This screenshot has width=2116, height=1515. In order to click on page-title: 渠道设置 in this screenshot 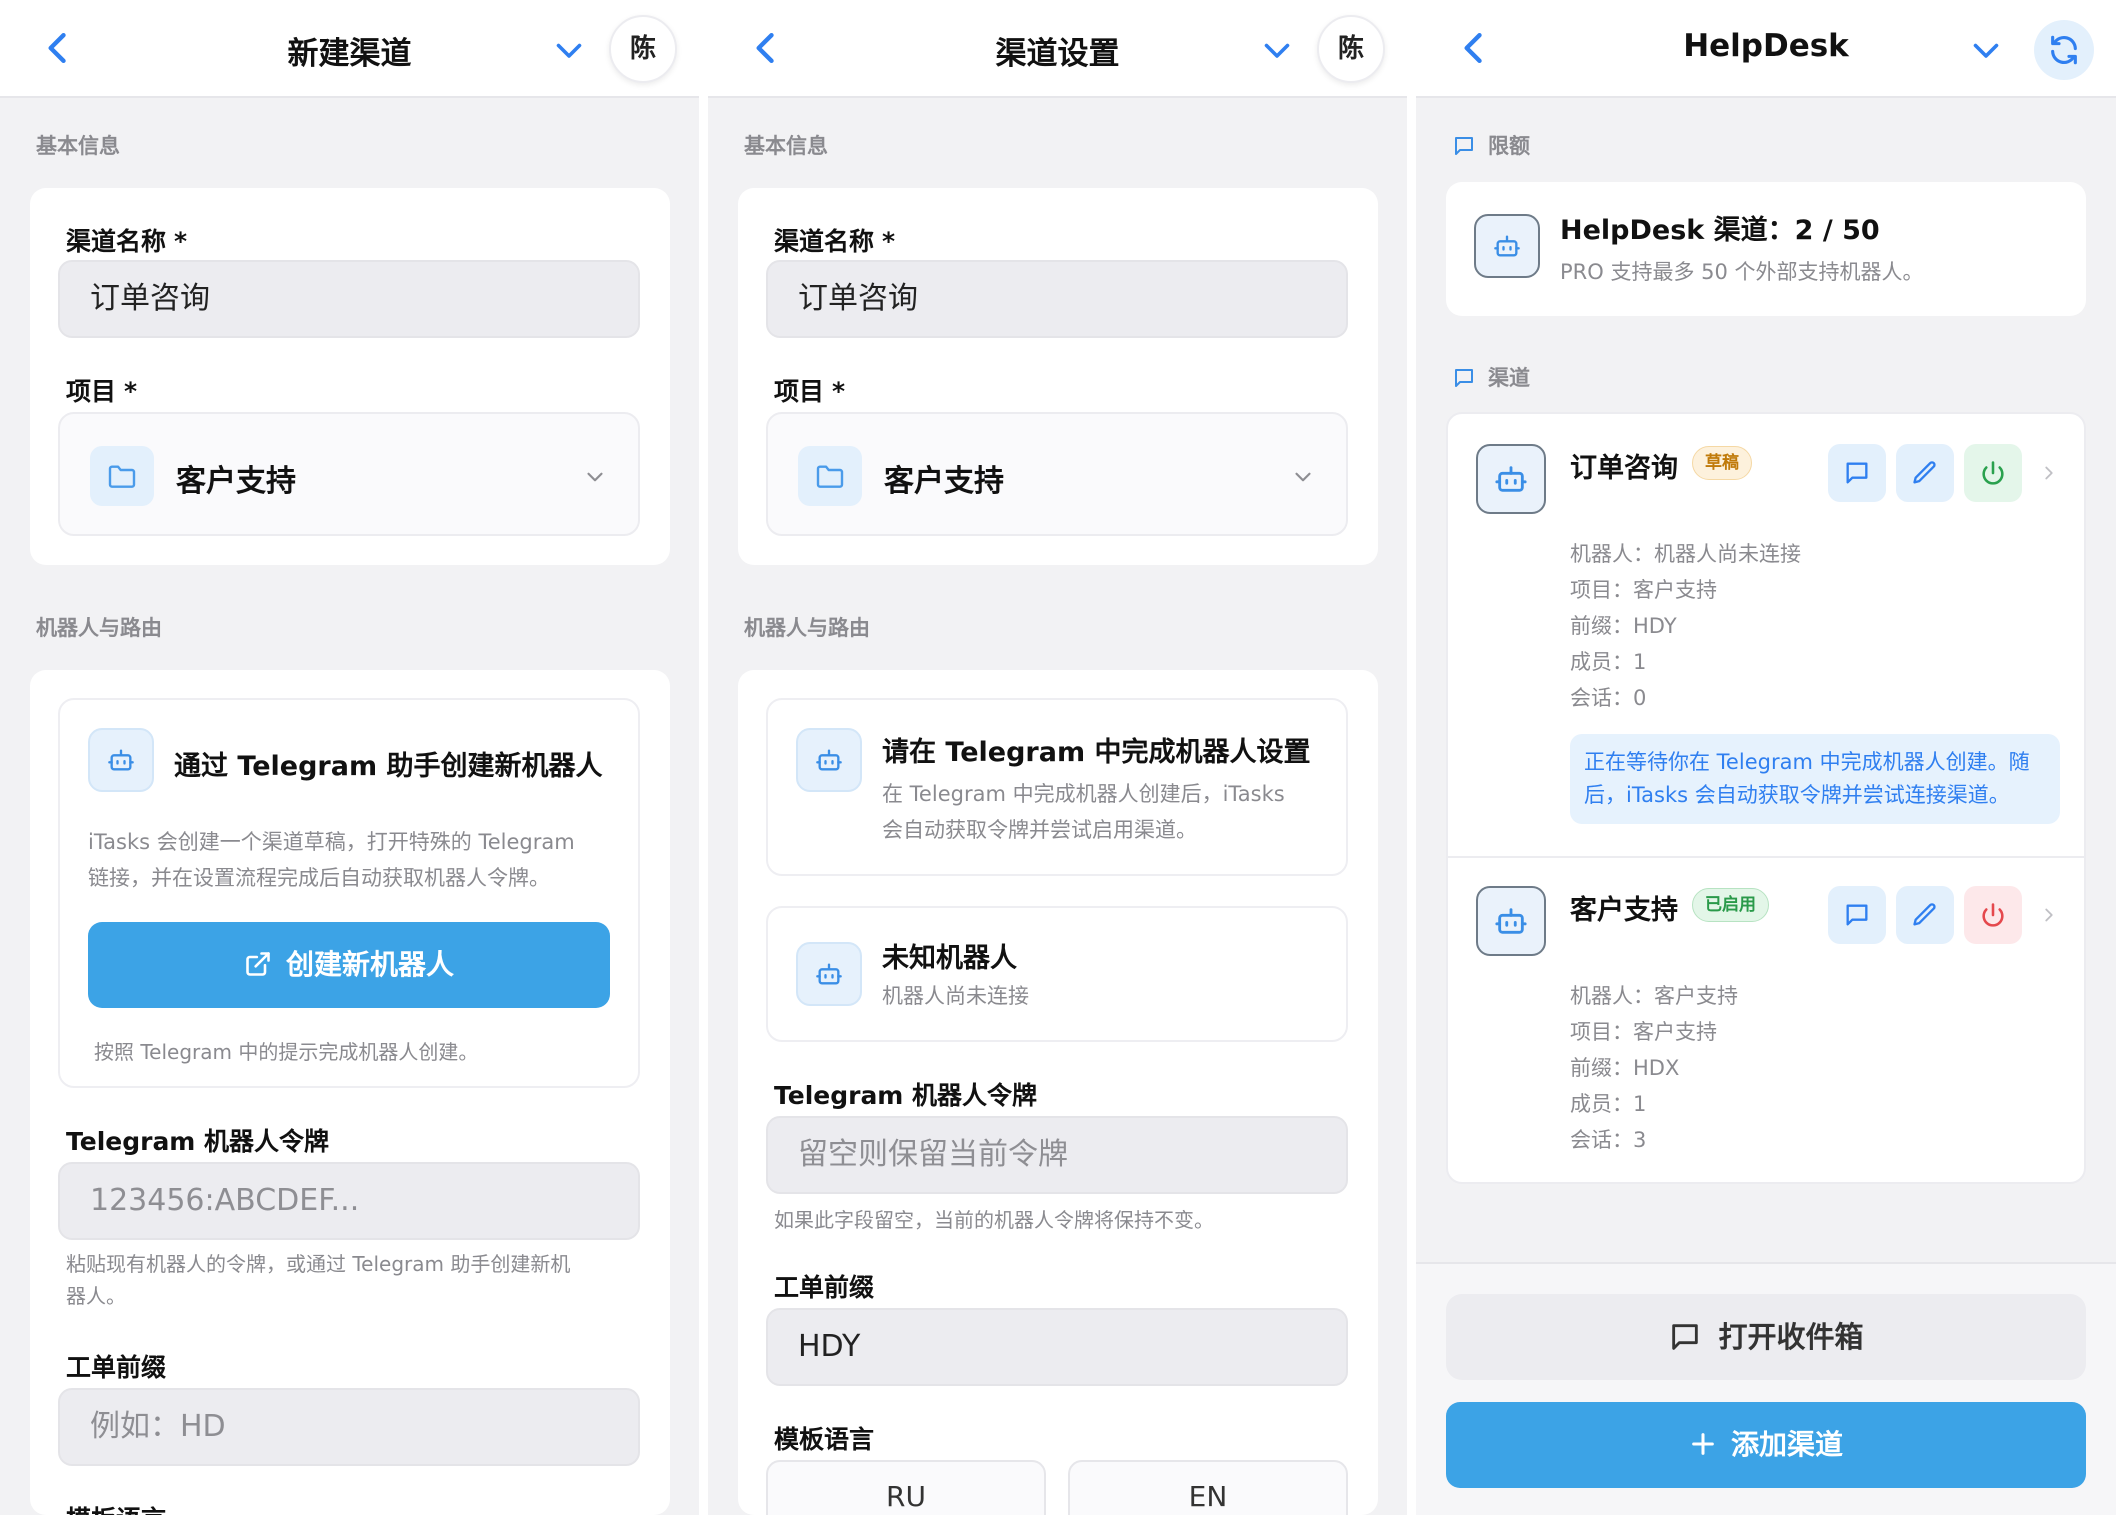, I will do `click(1057, 54)`.